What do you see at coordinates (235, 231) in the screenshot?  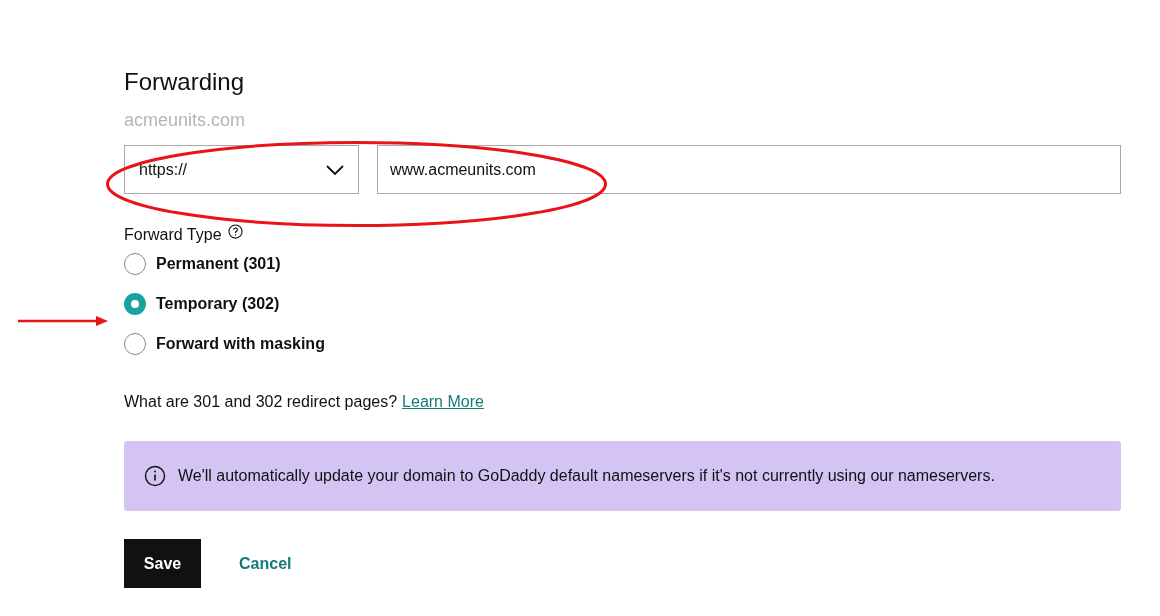 I see `help-icon` at bounding box center [235, 231].